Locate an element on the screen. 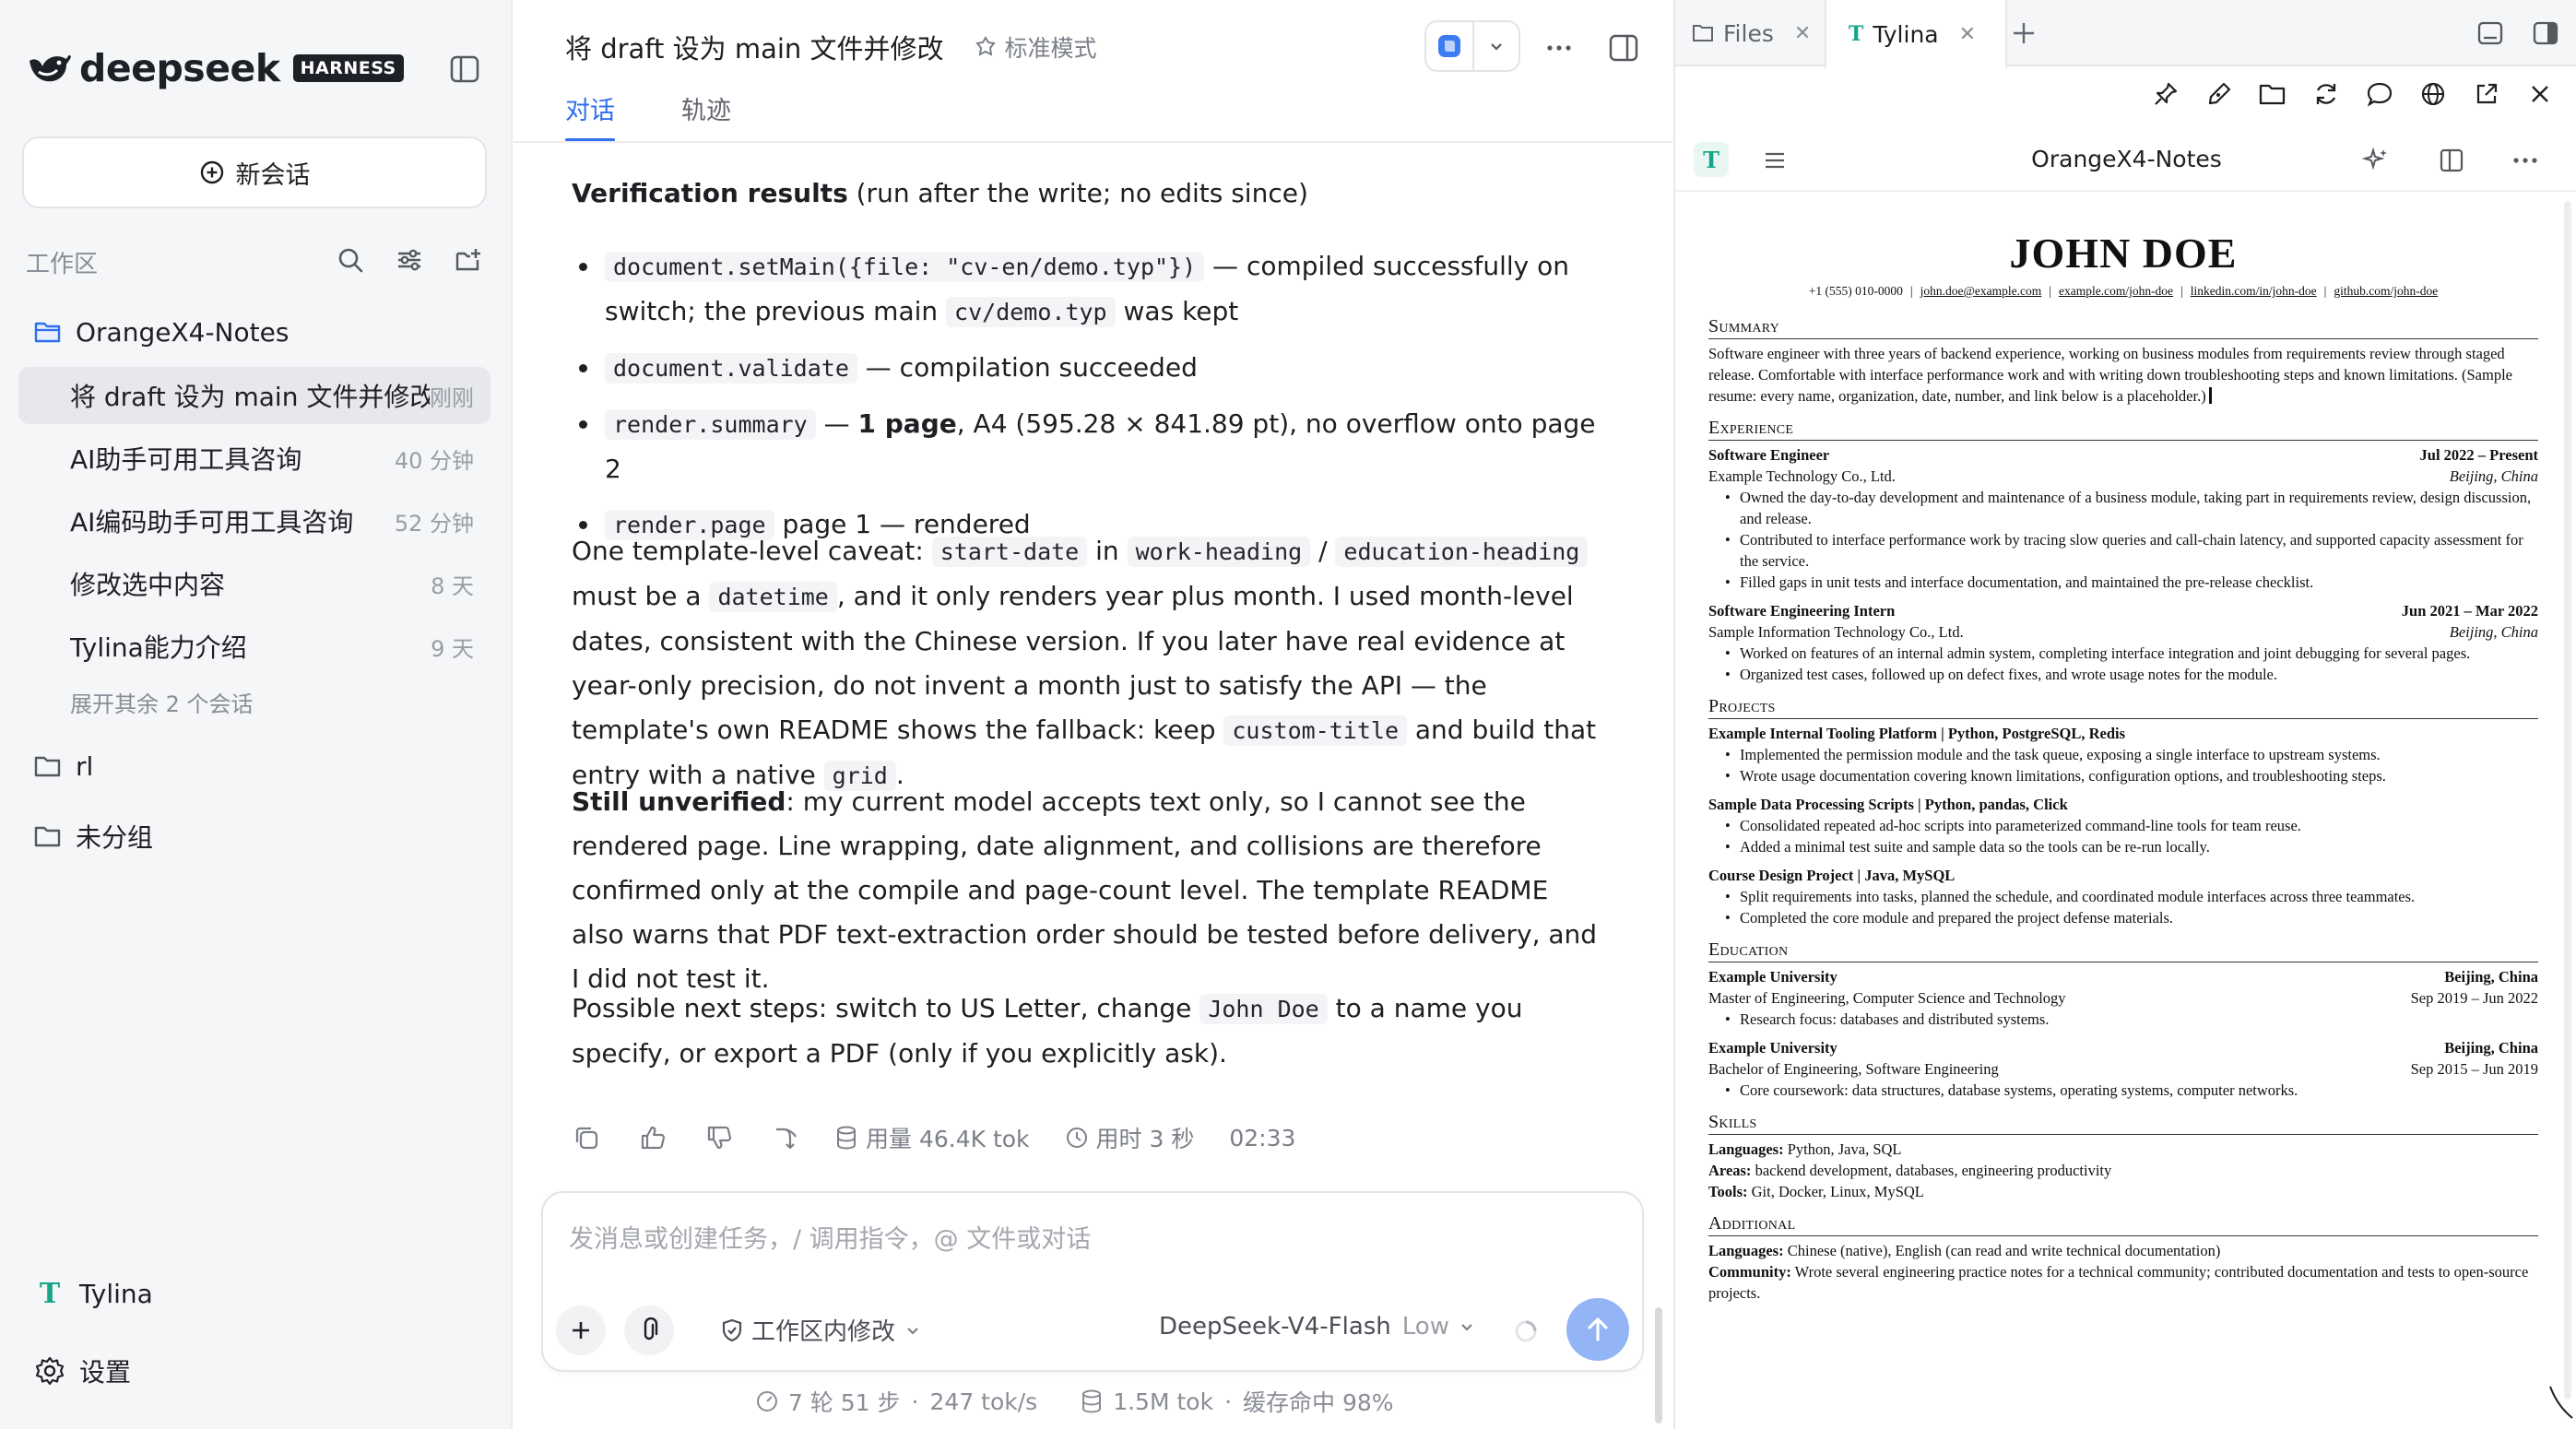  send-button is located at coordinates (1597, 1329).